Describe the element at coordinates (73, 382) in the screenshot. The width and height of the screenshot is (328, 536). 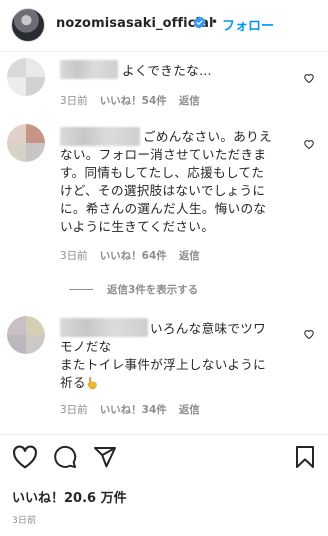
I see `comment-text-fragment: 祈る` at that location.